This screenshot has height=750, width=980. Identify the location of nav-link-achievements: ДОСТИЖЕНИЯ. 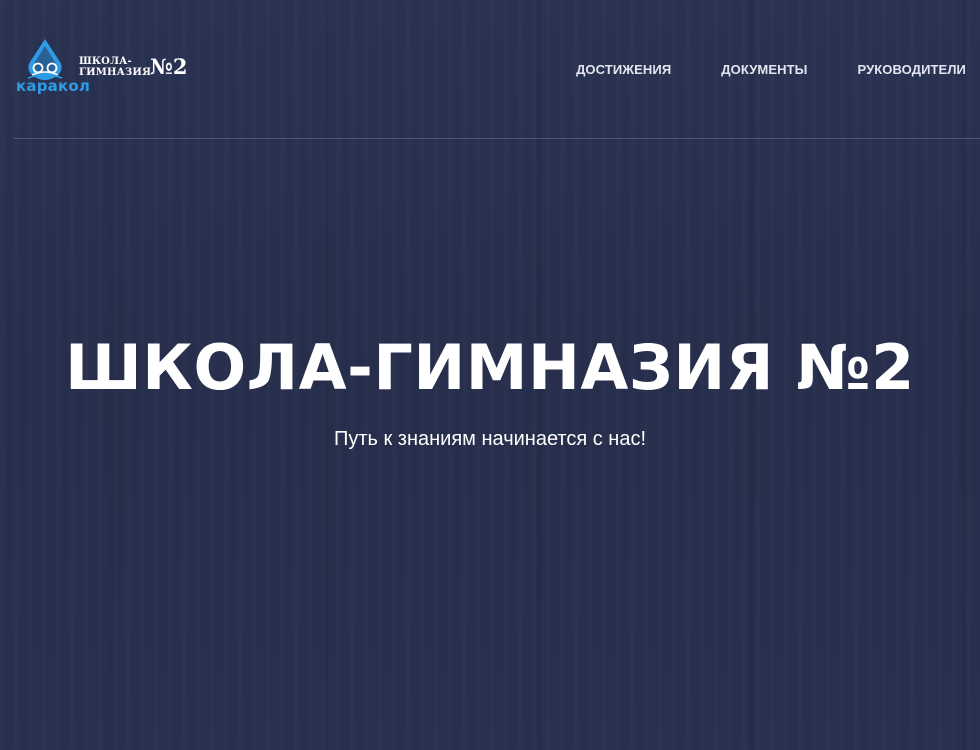
(623, 69).